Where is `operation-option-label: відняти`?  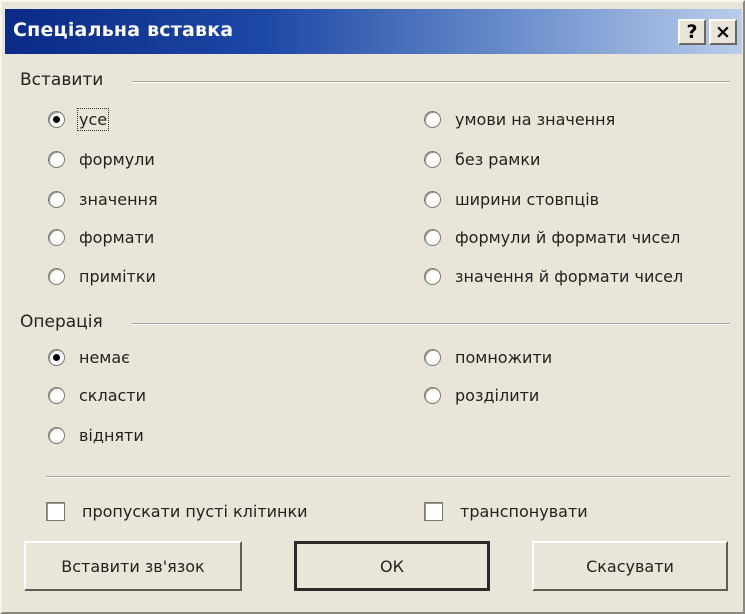
operation-option-label: відняти is located at coordinates (111, 435).